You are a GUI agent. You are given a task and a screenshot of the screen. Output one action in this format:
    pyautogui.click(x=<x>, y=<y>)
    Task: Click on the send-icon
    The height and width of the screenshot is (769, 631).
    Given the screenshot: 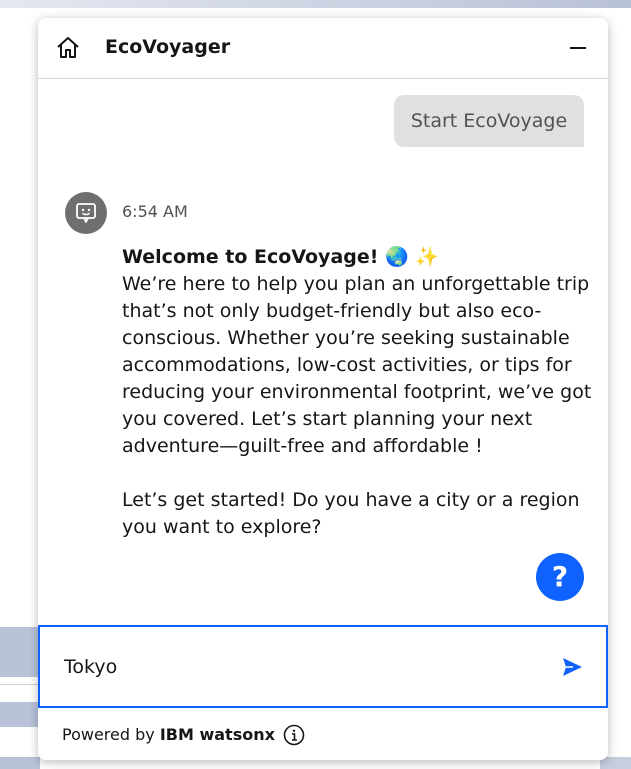 What is the action you would take?
    pyautogui.click(x=572, y=667)
    